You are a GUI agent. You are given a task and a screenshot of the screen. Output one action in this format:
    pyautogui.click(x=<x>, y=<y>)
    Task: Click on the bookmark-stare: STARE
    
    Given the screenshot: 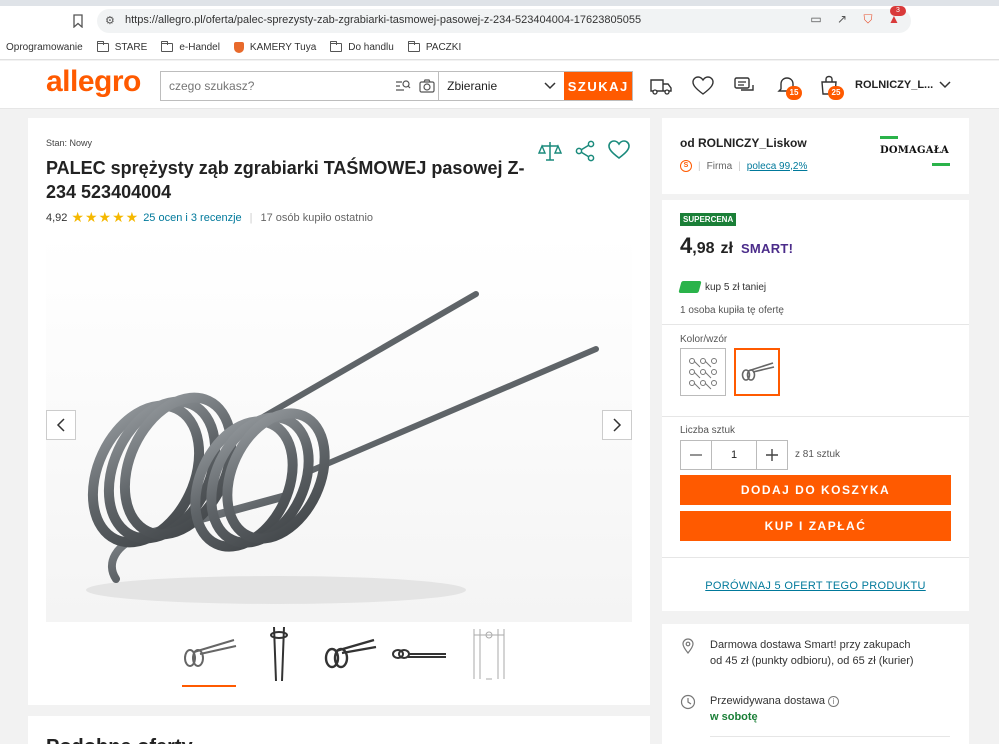 What is the action you would take?
    pyautogui.click(x=122, y=47)
    